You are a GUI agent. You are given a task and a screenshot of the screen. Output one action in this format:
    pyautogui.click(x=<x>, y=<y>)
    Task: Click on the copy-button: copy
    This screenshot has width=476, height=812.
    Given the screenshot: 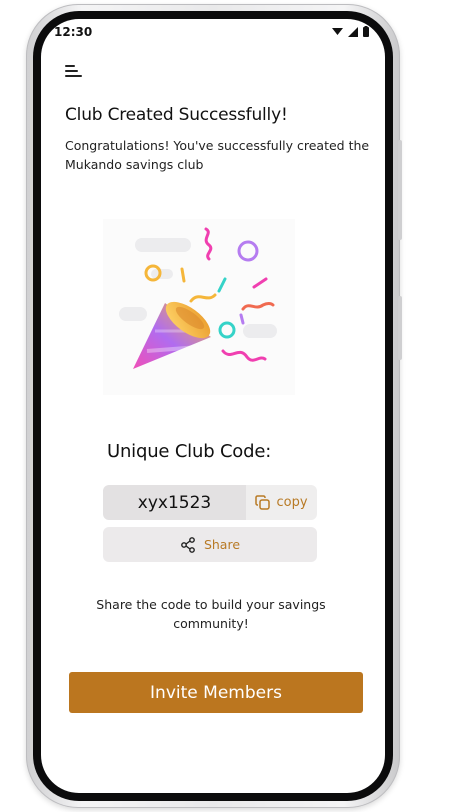 What is the action you would take?
    pyautogui.click(x=281, y=502)
    